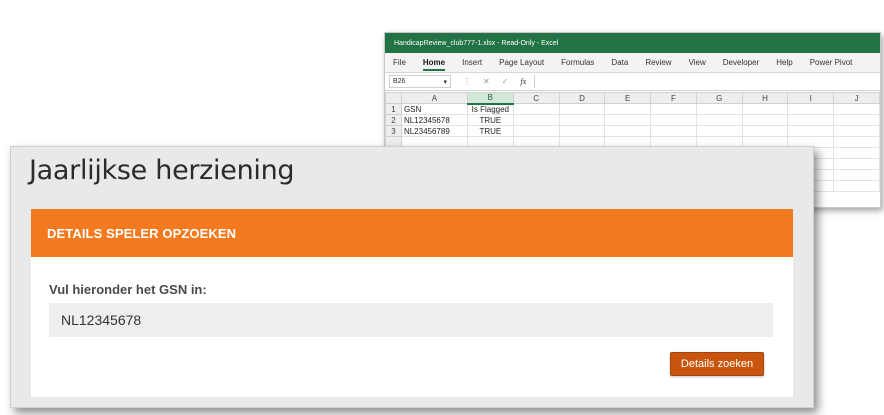  I want to click on more-options-icon: ⋮, so click(467, 81).